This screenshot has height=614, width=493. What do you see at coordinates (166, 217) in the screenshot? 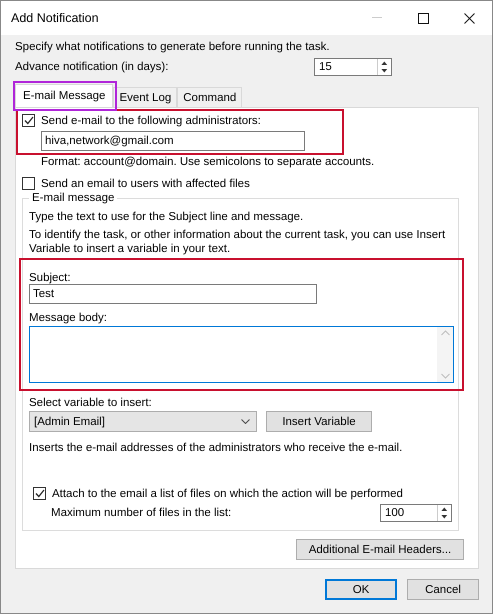
I see `instruction-text: Type the text to use for the Subject line and message.` at bounding box center [166, 217].